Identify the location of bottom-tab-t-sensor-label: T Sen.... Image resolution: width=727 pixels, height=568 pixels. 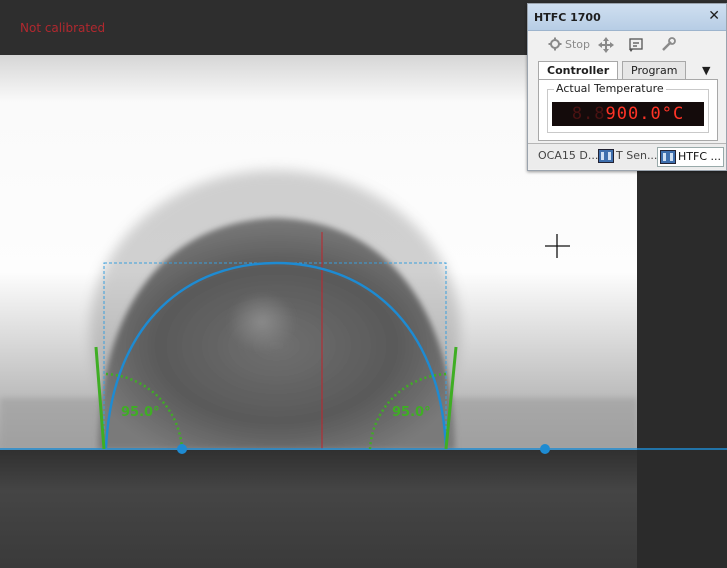
(637, 155).